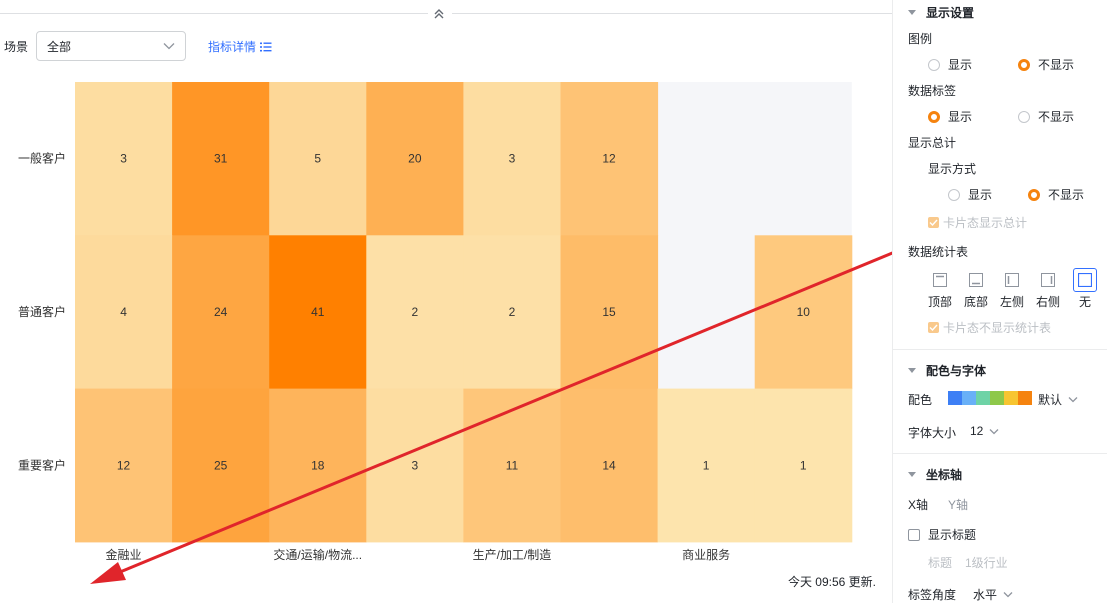  Describe the element at coordinates (317, 159) in the screenshot. I see `heatmap-data-label: 5` at that location.